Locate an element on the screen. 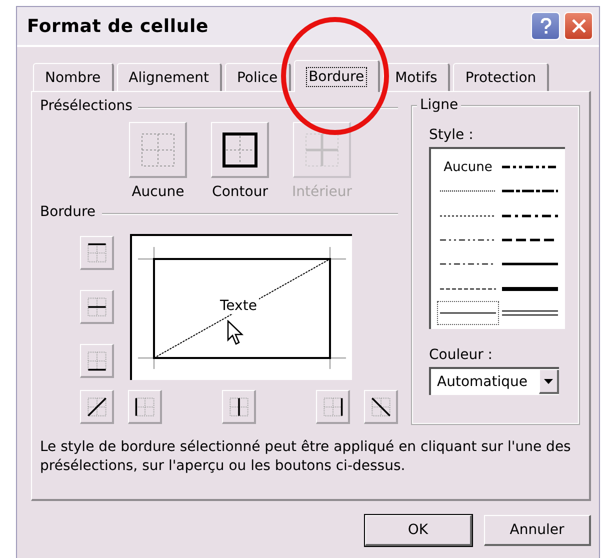 This screenshot has width=614, height=558. group-label: Présélections is located at coordinates (86, 106).